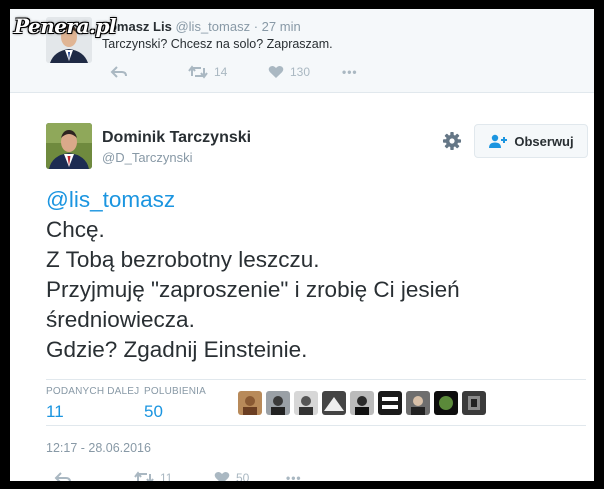 The width and height of the screenshot is (604, 489). I want to click on tweet-time: 27 min, so click(281, 26).